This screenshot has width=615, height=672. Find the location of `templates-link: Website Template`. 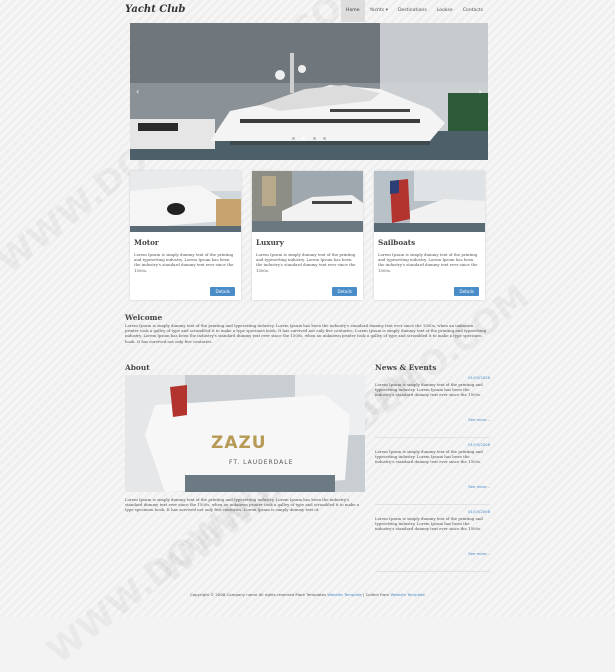

templates-link: Website Template is located at coordinates (344, 594).